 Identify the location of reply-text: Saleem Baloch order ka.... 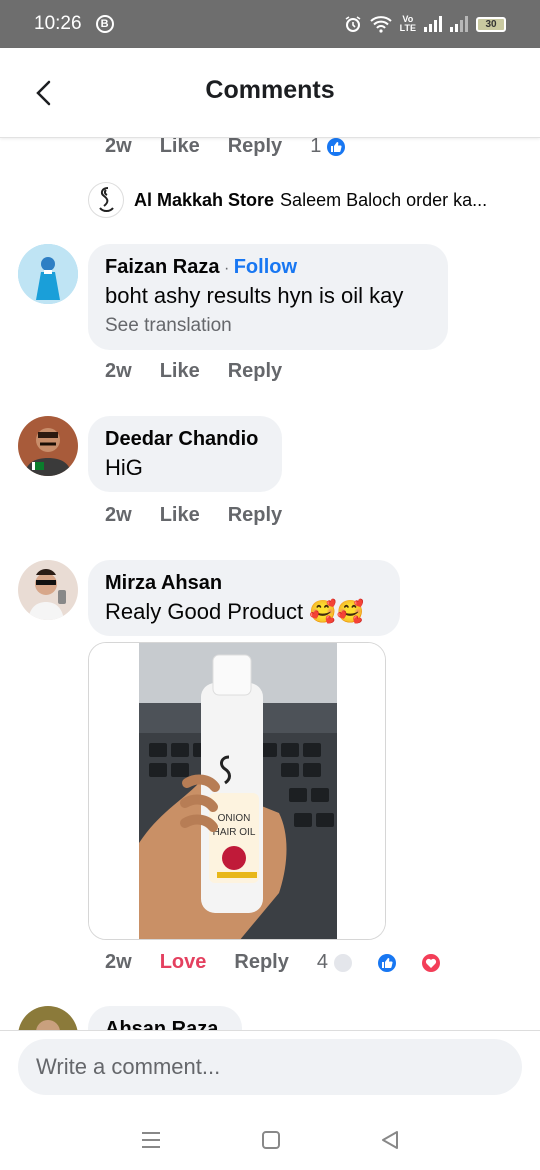
(384, 199).